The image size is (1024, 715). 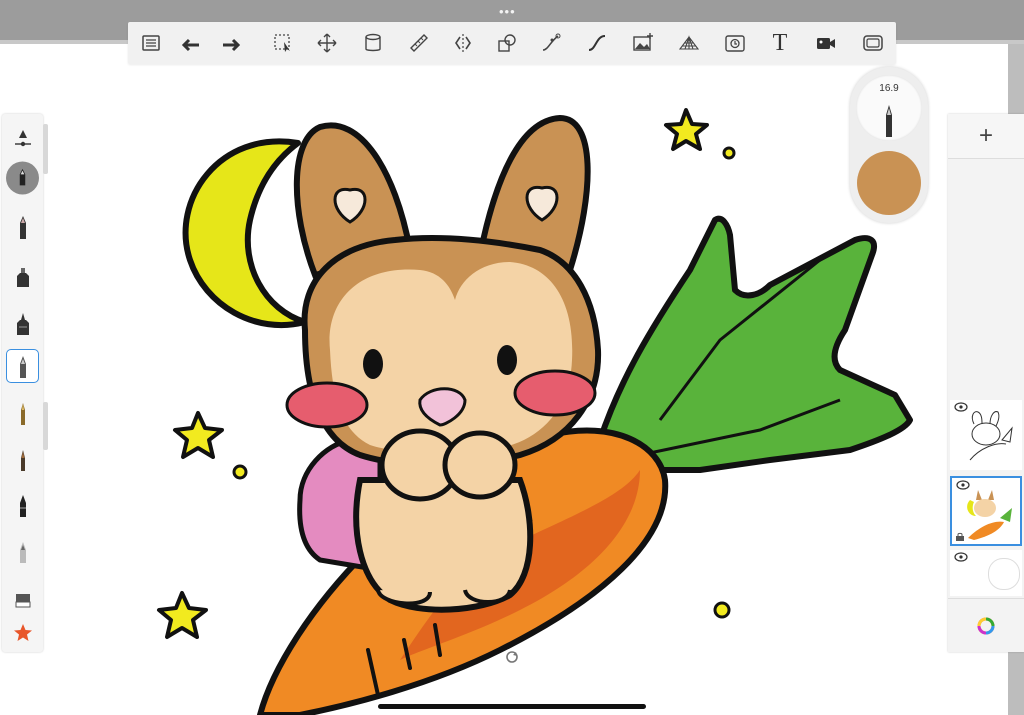 What do you see at coordinates (22, 633) in the screenshot?
I see `favorite-star-icon` at bounding box center [22, 633].